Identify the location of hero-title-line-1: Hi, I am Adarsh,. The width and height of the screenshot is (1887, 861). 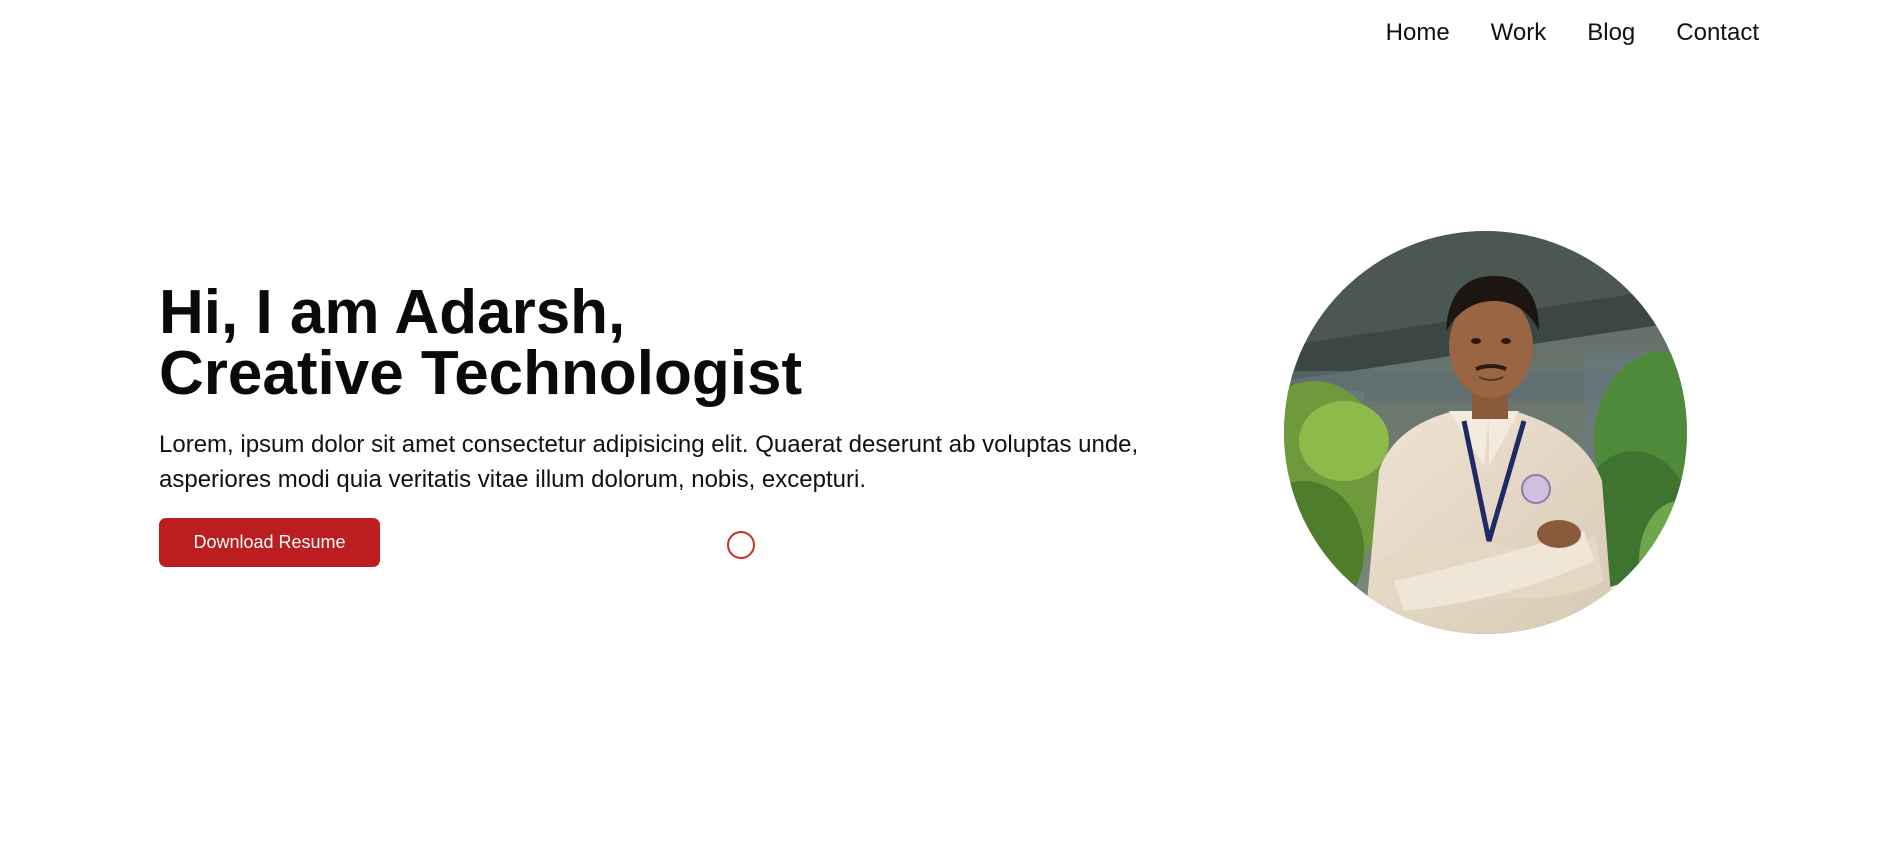
(392, 312).